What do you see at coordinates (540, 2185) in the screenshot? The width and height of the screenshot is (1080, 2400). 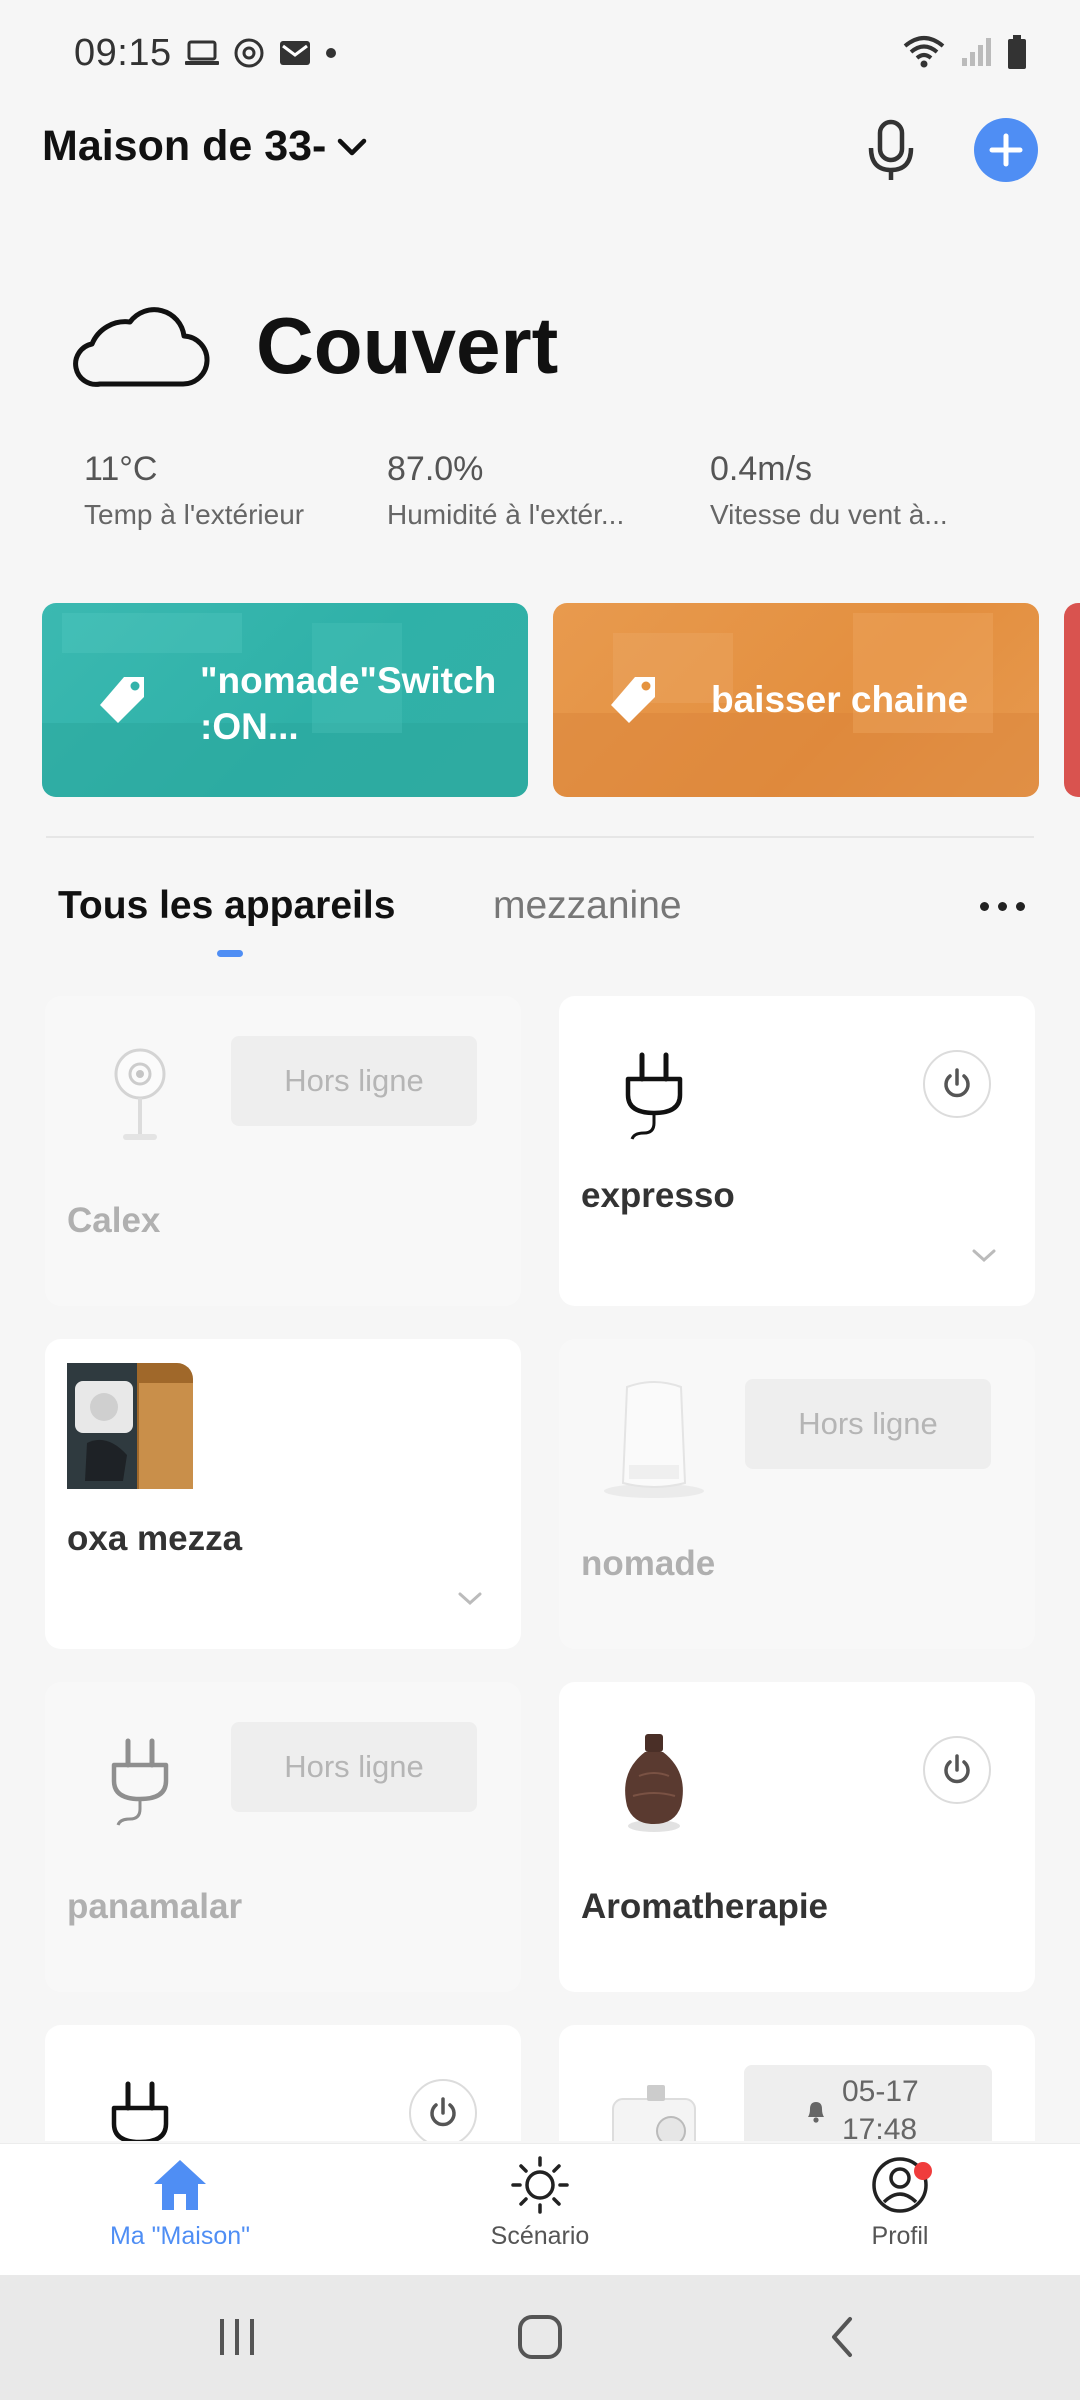 I see `sun-icon` at bounding box center [540, 2185].